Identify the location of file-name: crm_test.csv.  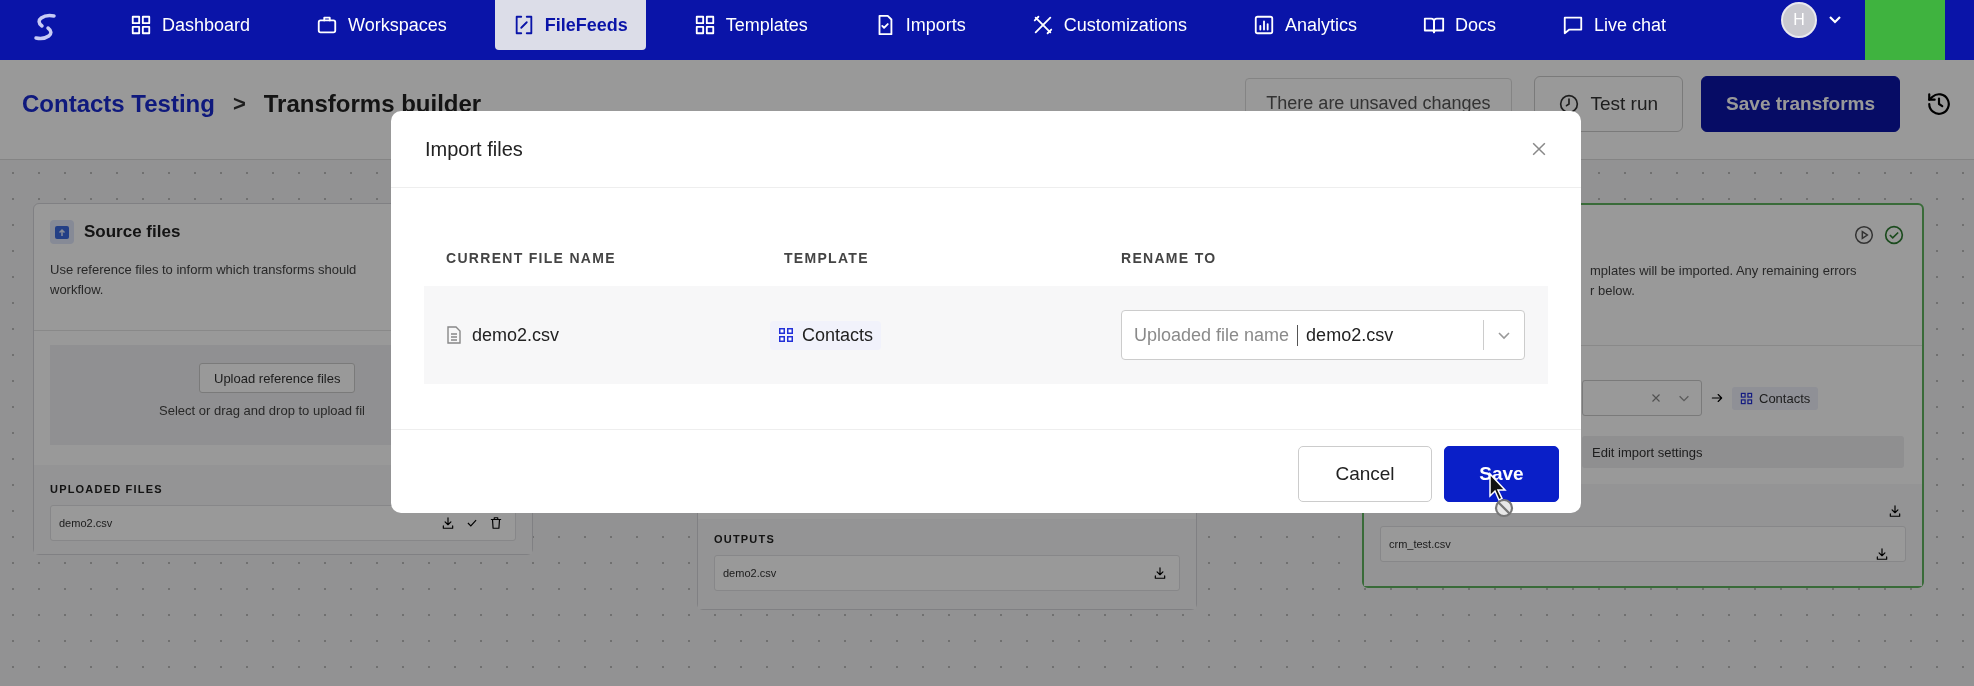
(1420, 544).